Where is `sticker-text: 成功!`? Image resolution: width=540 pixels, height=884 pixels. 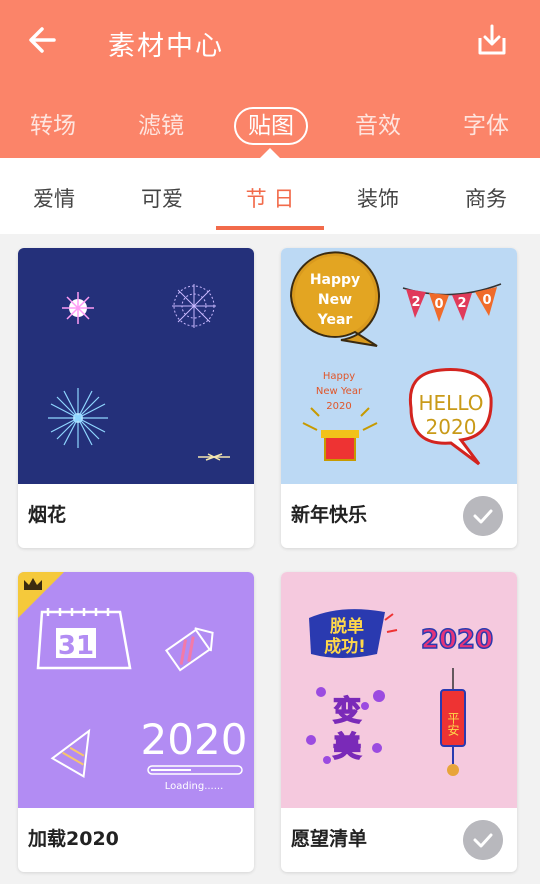 sticker-text: 成功! is located at coordinates (345, 646).